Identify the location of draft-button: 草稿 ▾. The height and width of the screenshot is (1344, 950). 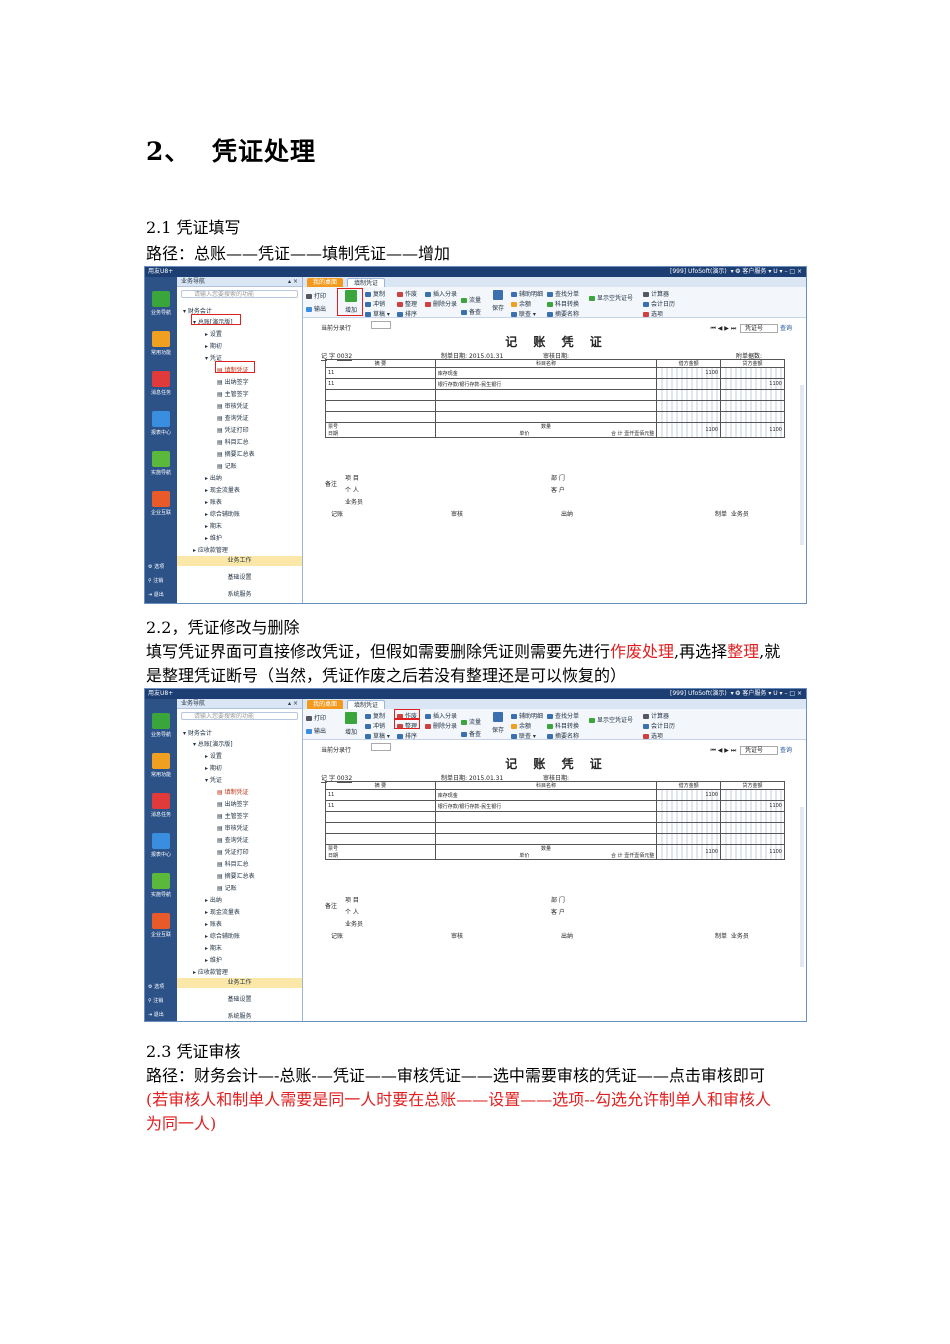
(377, 735).